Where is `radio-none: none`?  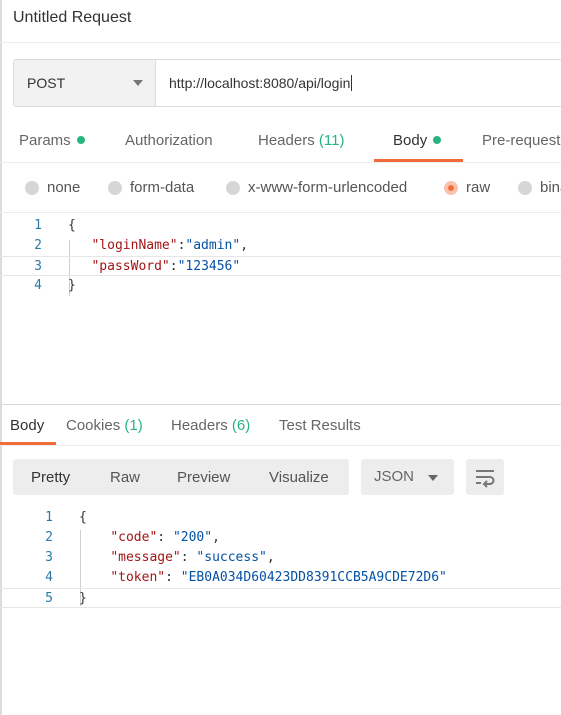 radio-none: none is located at coordinates (52, 187).